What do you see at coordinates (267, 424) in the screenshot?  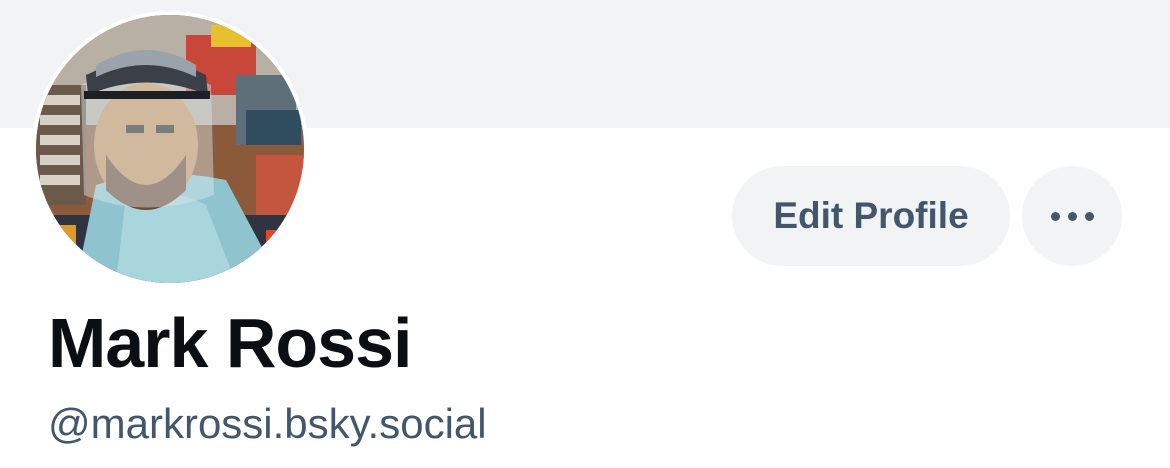 I see `profile-handle: @markrossi.bsky.social` at bounding box center [267, 424].